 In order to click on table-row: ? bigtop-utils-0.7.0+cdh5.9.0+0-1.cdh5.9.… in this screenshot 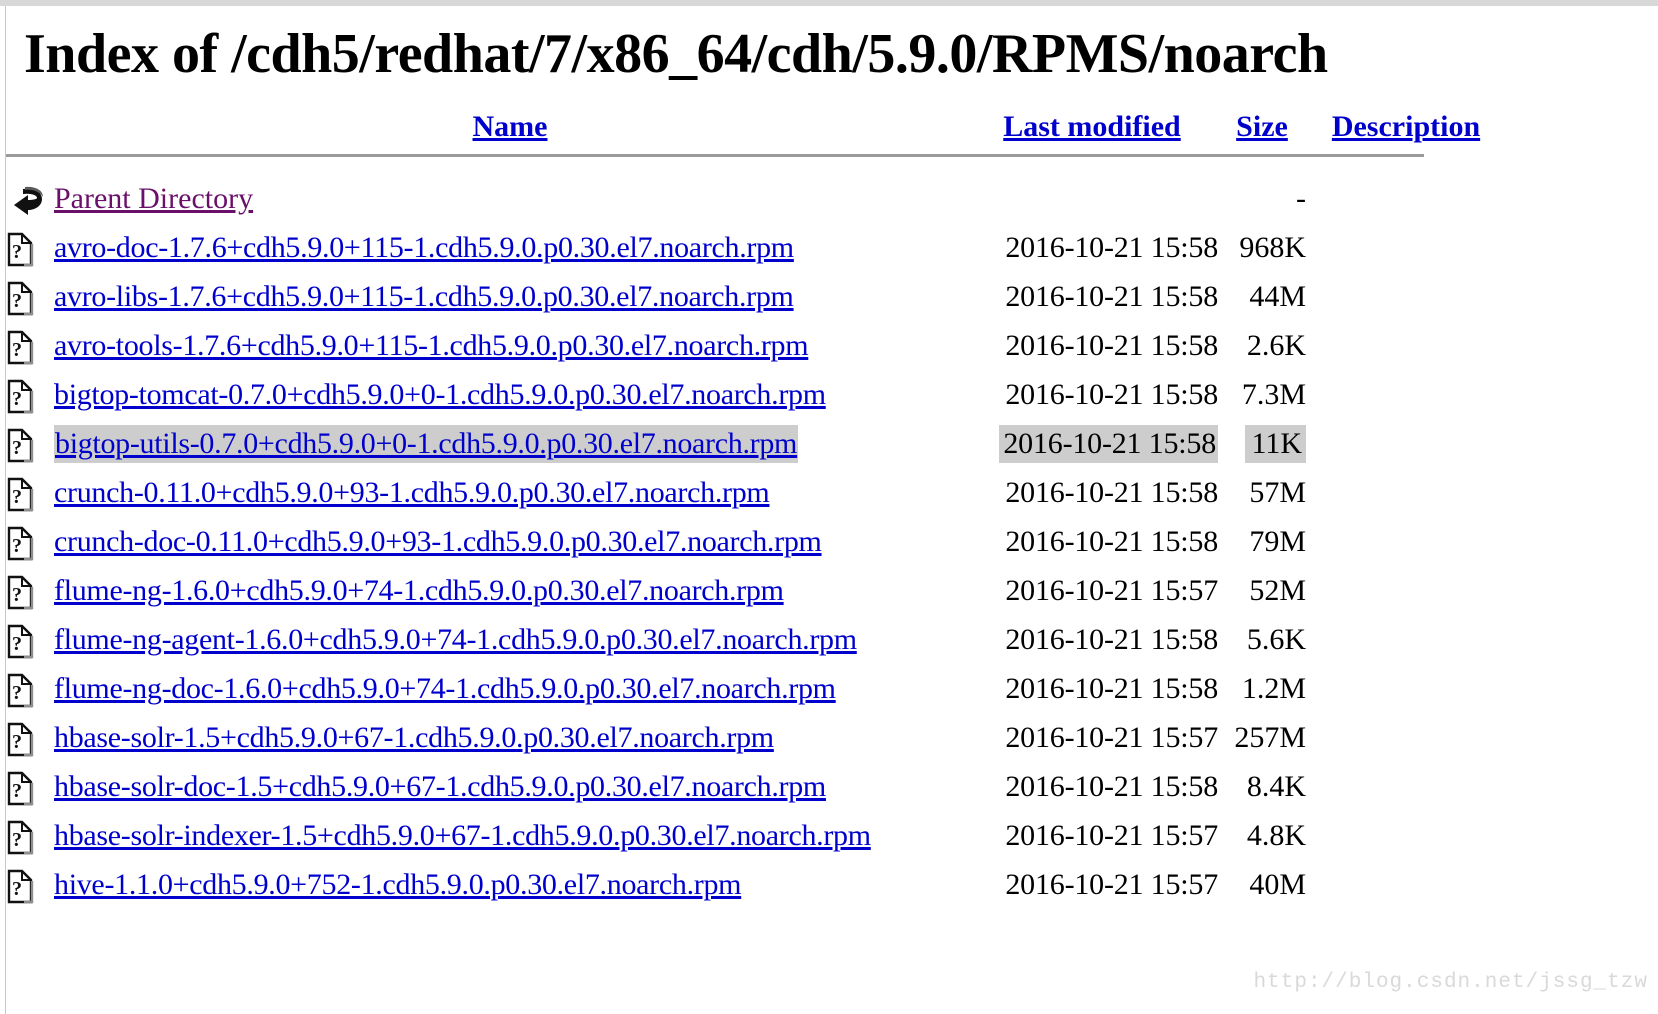, I will do `click(756, 438)`.